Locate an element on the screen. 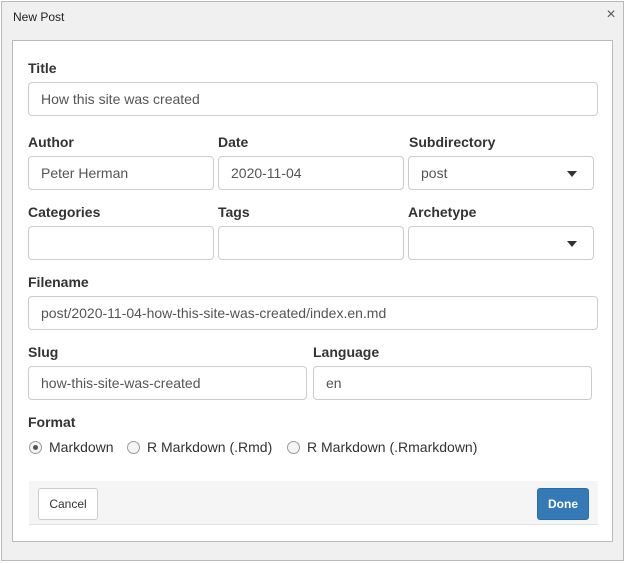  dialog-titlebar: New Post × is located at coordinates (312, 16).